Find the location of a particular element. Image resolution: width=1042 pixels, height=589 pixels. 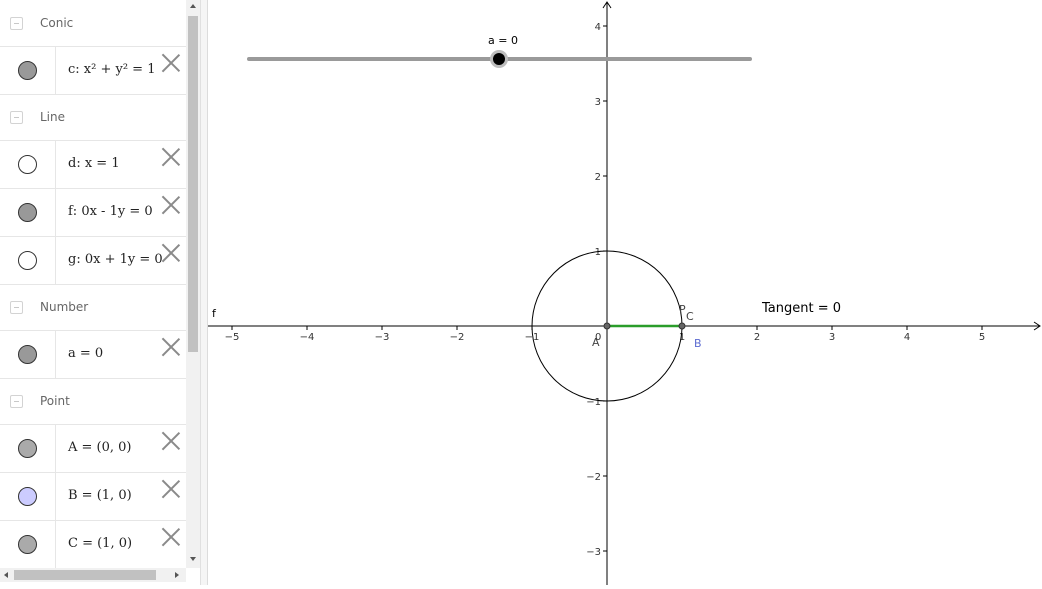

scroll-right-arrow-icon is located at coordinates (177, 575).